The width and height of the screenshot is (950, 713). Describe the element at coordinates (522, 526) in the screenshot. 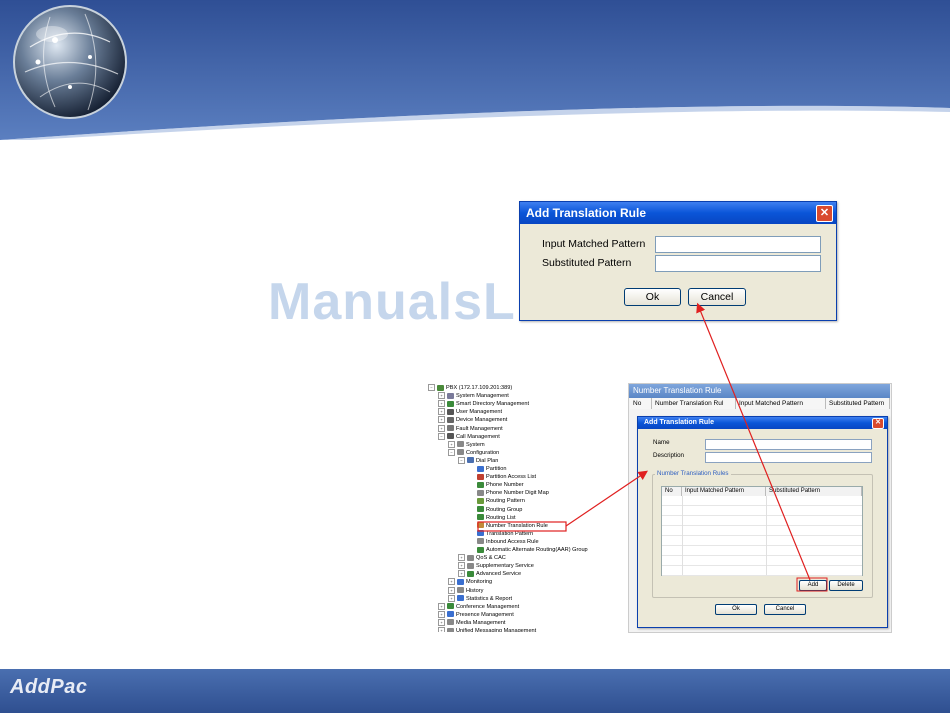

I see `number-translation-rule-highlight` at that location.